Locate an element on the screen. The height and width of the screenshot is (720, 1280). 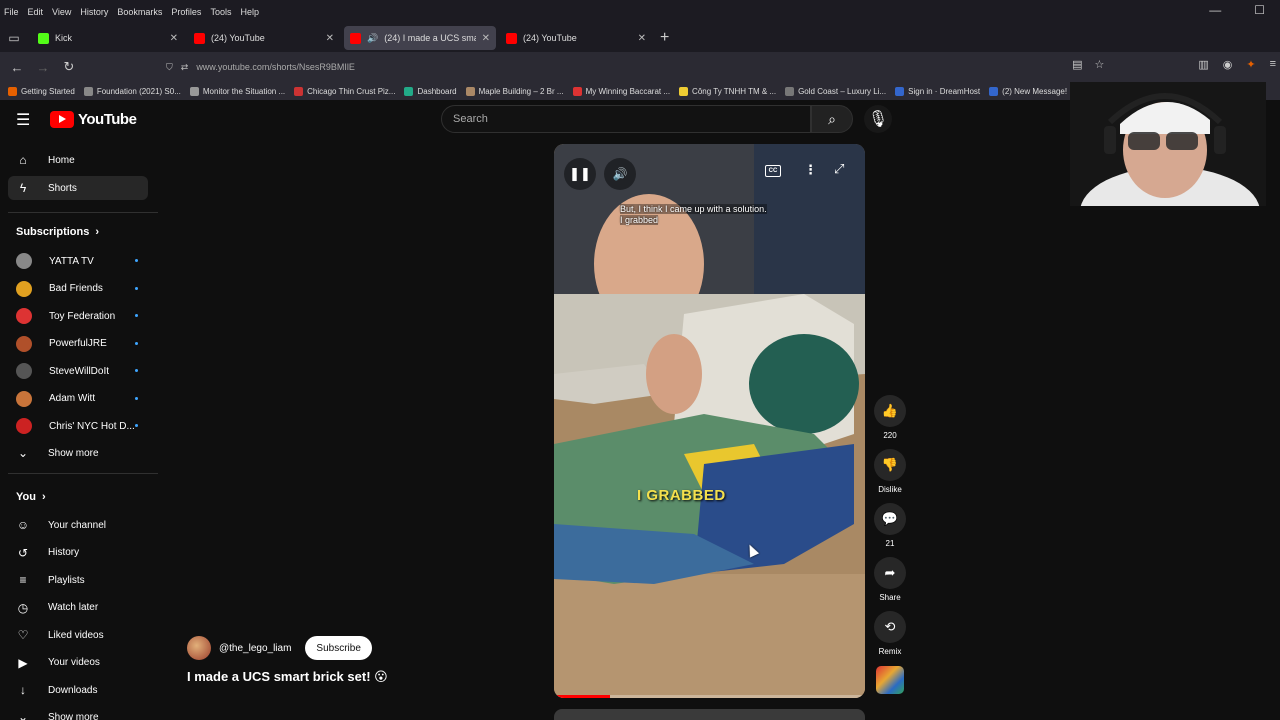
sidebar-item-shorts: ϟ Shorts is located at coordinates (78, 188).